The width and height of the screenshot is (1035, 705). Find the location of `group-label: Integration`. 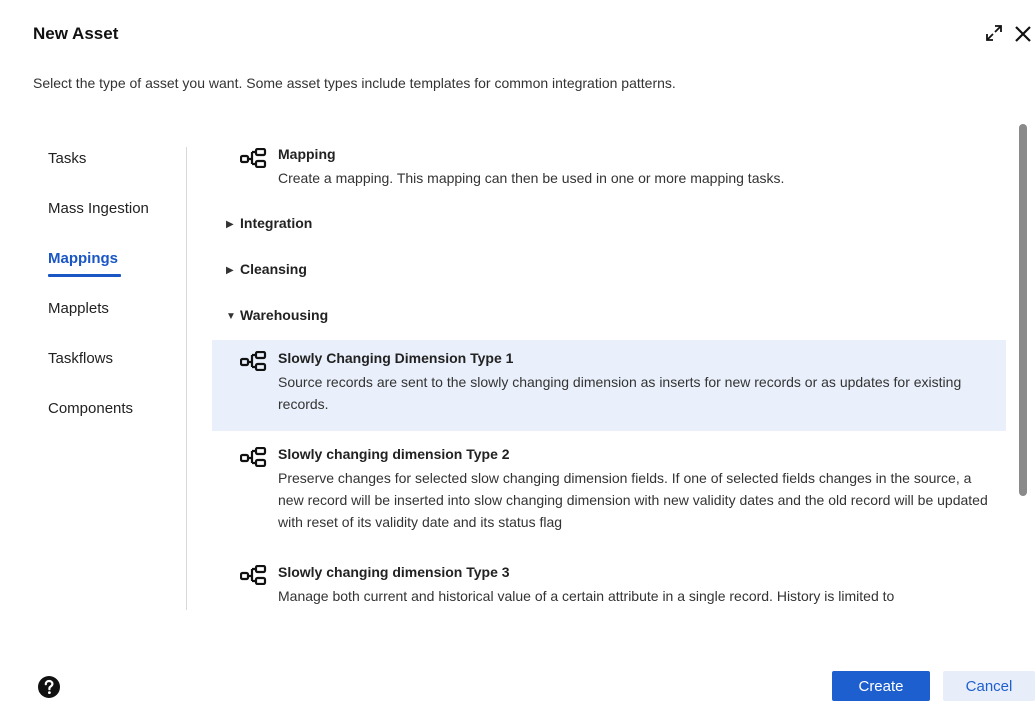

group-label: Integration is located at coordinates (276, 223).